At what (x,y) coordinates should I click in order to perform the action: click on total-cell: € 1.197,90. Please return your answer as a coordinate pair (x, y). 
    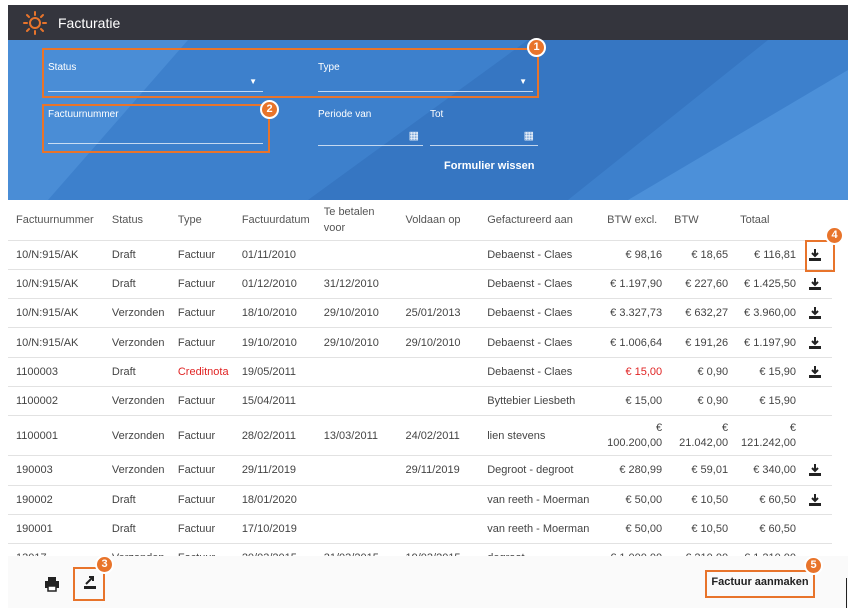
    Looking at the image, I should click on (766, 342).